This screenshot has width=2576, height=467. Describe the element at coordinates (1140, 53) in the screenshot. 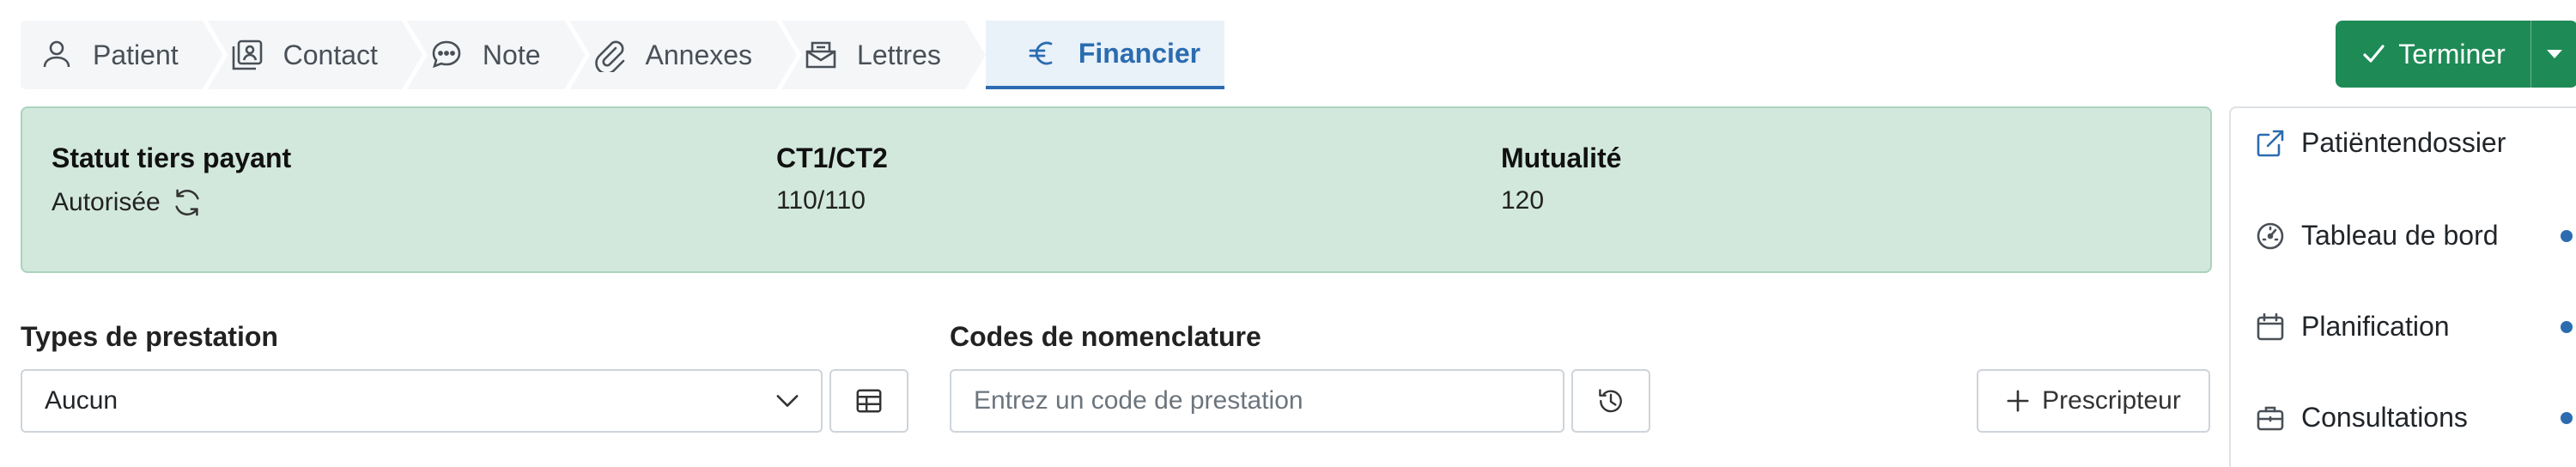

I see `tab-label: Financier` at that location.